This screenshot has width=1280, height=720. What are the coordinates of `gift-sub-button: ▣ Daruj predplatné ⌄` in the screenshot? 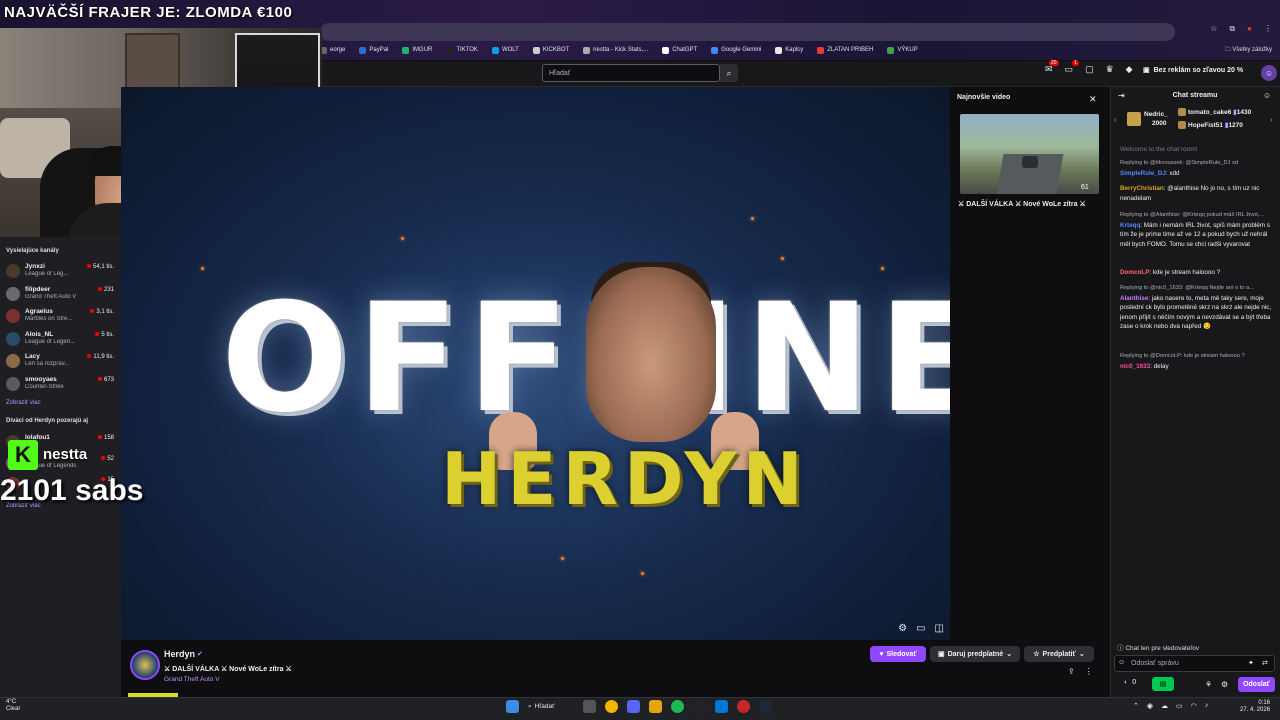 It's located at (975, 654).